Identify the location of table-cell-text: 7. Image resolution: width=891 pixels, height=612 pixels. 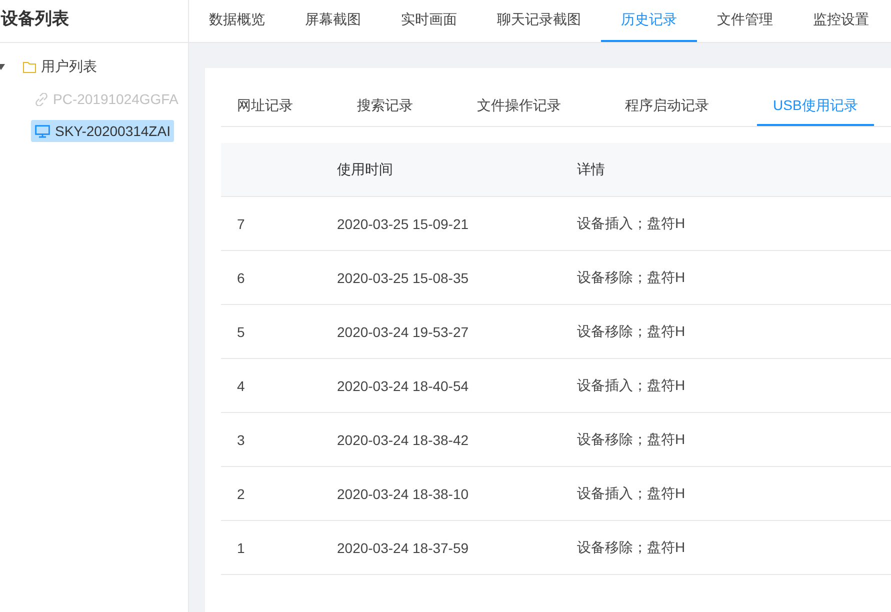
(241, 224).